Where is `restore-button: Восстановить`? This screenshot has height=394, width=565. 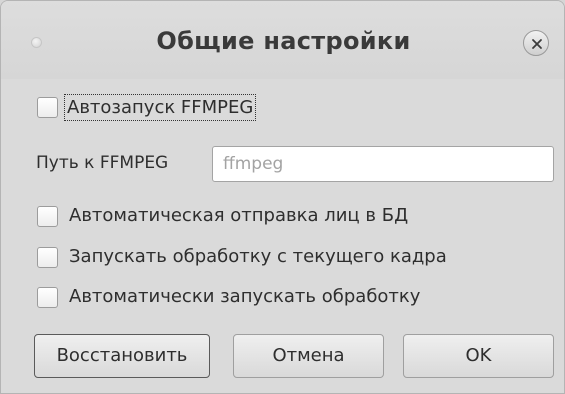
restore-button: Восстановить is located at coordinates (122, 356).